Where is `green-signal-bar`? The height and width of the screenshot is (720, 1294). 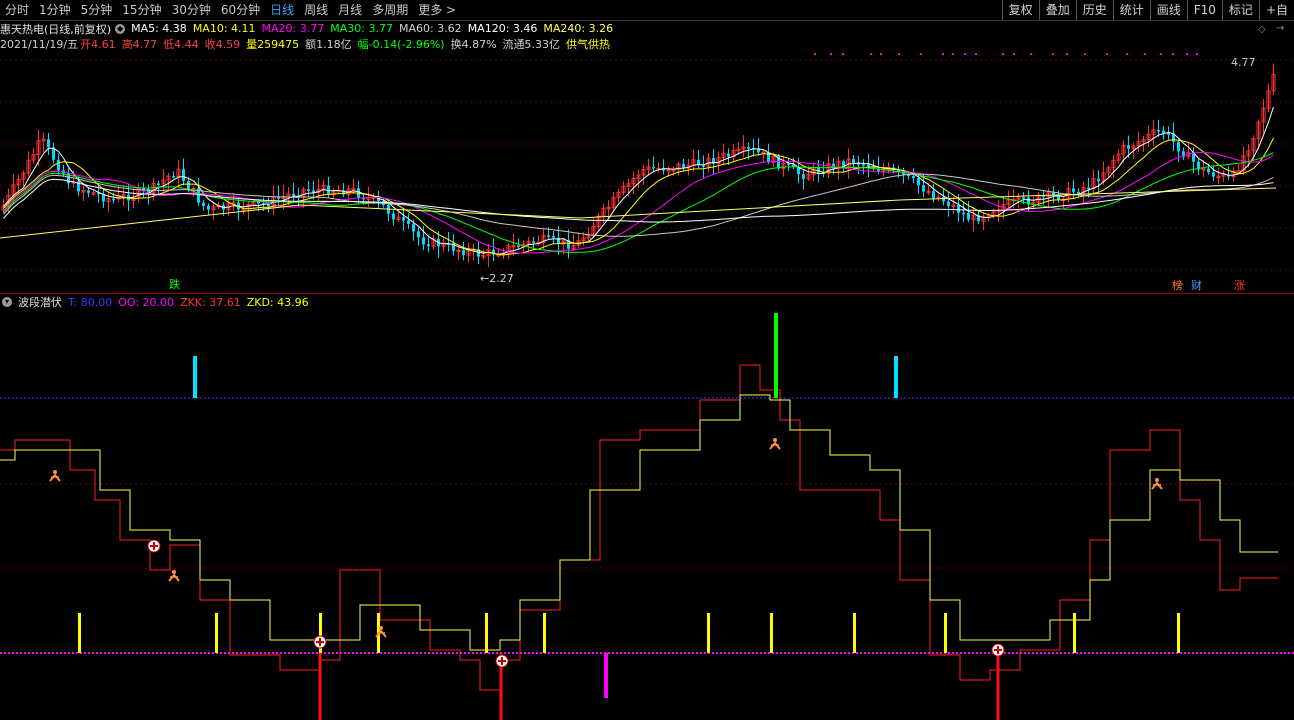
green-signal-bar is located at coordinates (776, 355).